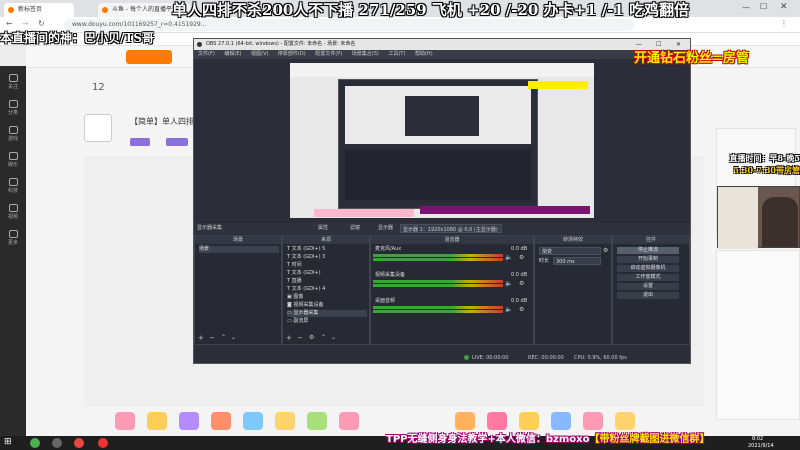 The image size is (800, 450). Describe the element at coordinates (784, 23) in the screenshot. I see `menu-icon: ⋮` at that location.